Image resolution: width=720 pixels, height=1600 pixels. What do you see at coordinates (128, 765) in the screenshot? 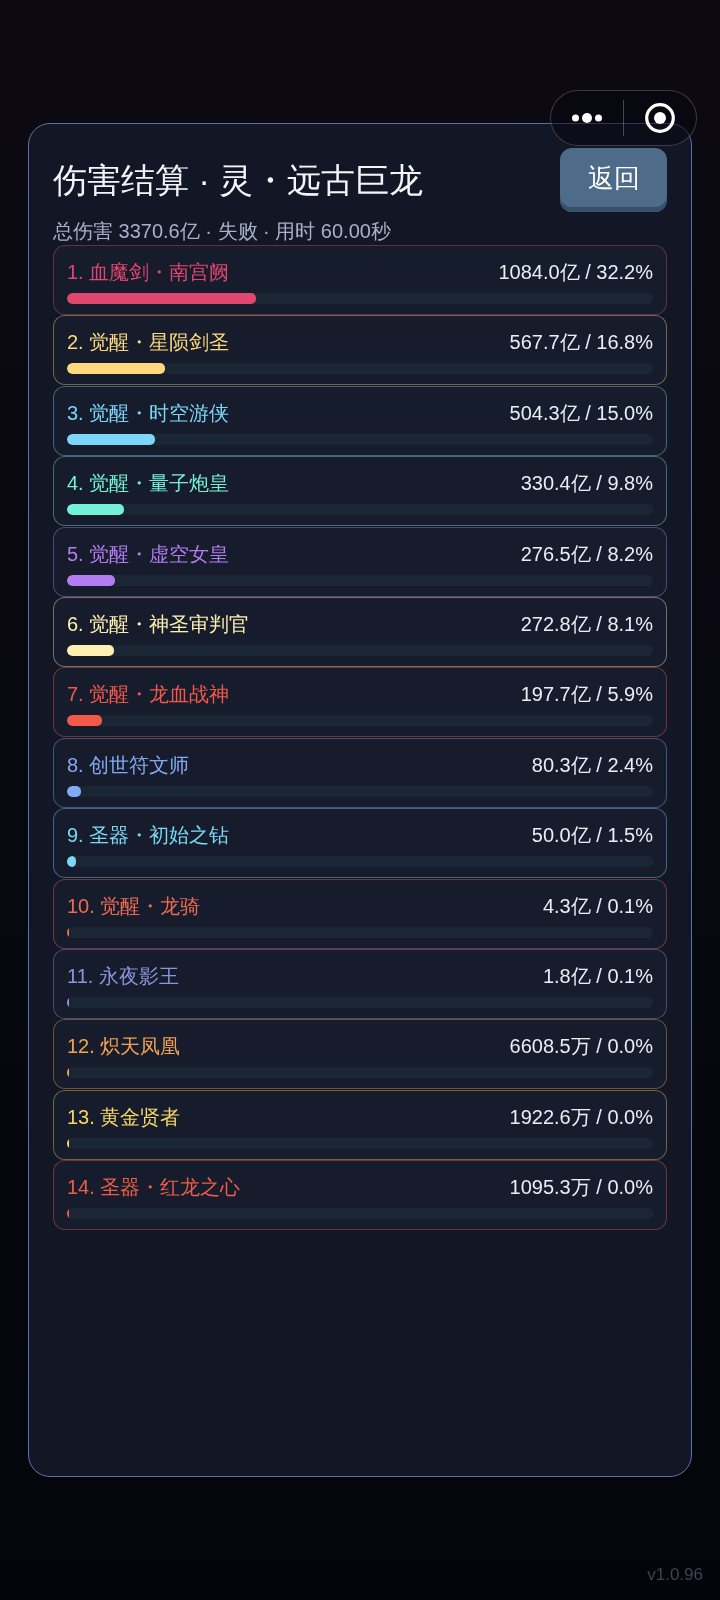
I see `hero-name: 8. 创世符文师` at bounding box center [128, 765].